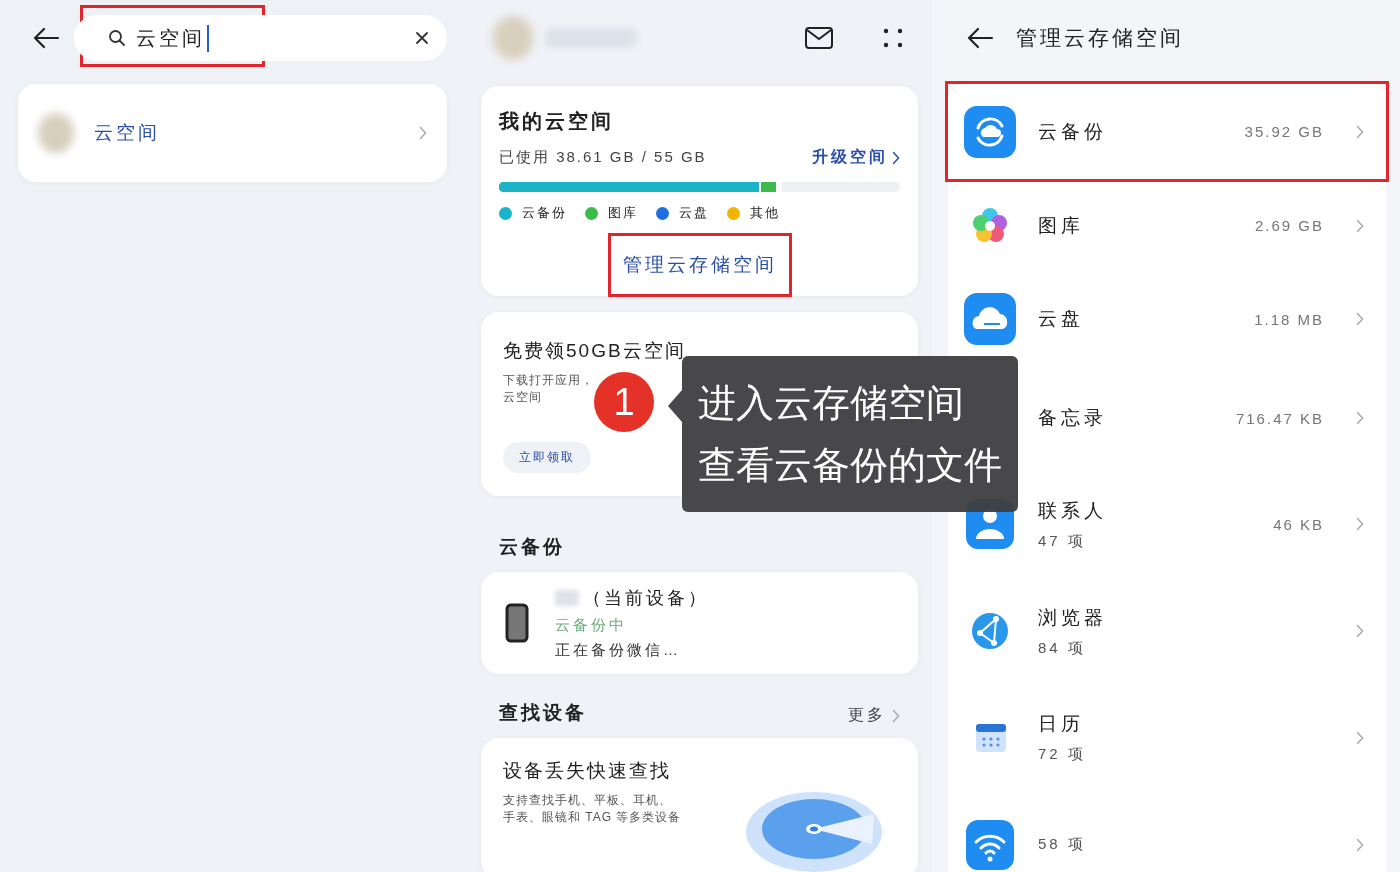  Describe the element at coordinates (1062, 754) in the screenshot. I see `item-count: 72 项` at that location.